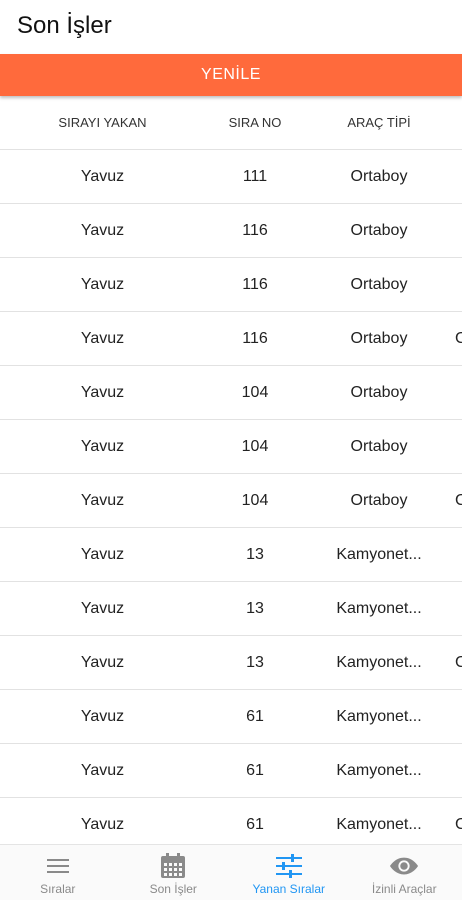 This screenshot has height=900, width=462. What do you see at coordinates (173, 889) in the screenshot?
I see `nav-label: Son İşler` at bounding box center [173, 889].